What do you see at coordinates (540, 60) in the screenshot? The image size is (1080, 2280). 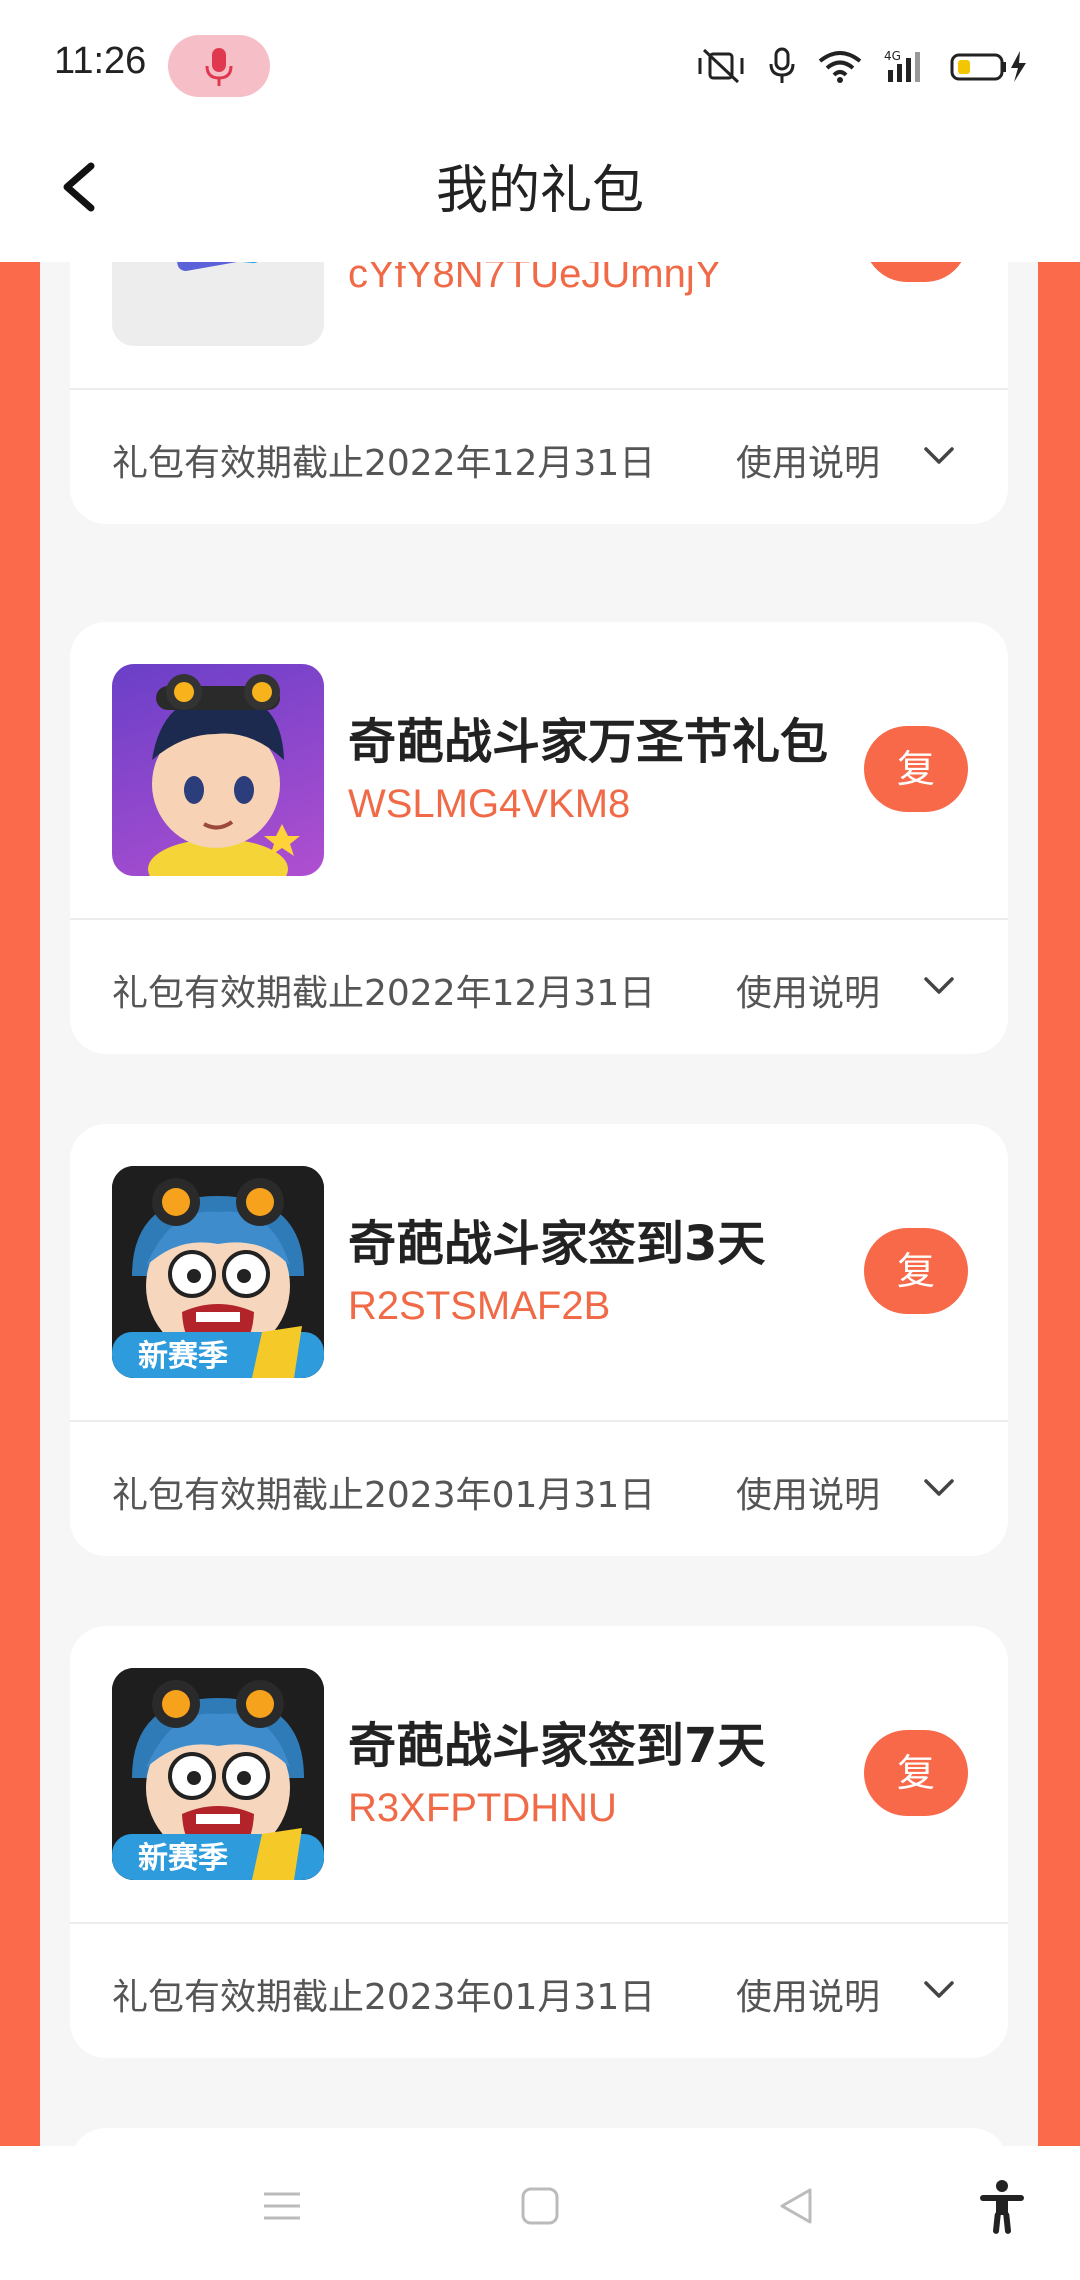 I see `status-bar: 11:26 4G` at bounding box center [540, 60].